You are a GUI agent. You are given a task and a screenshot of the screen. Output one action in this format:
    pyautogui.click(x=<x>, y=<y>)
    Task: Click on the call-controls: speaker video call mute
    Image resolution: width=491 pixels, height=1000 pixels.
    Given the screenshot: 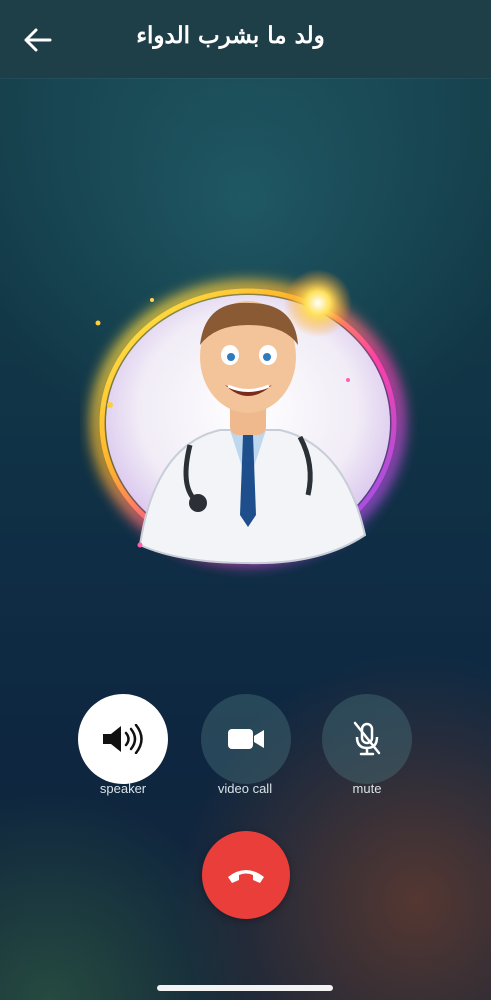 What is the action you would take?
    pyautogui.click(x=245, y=754)
    